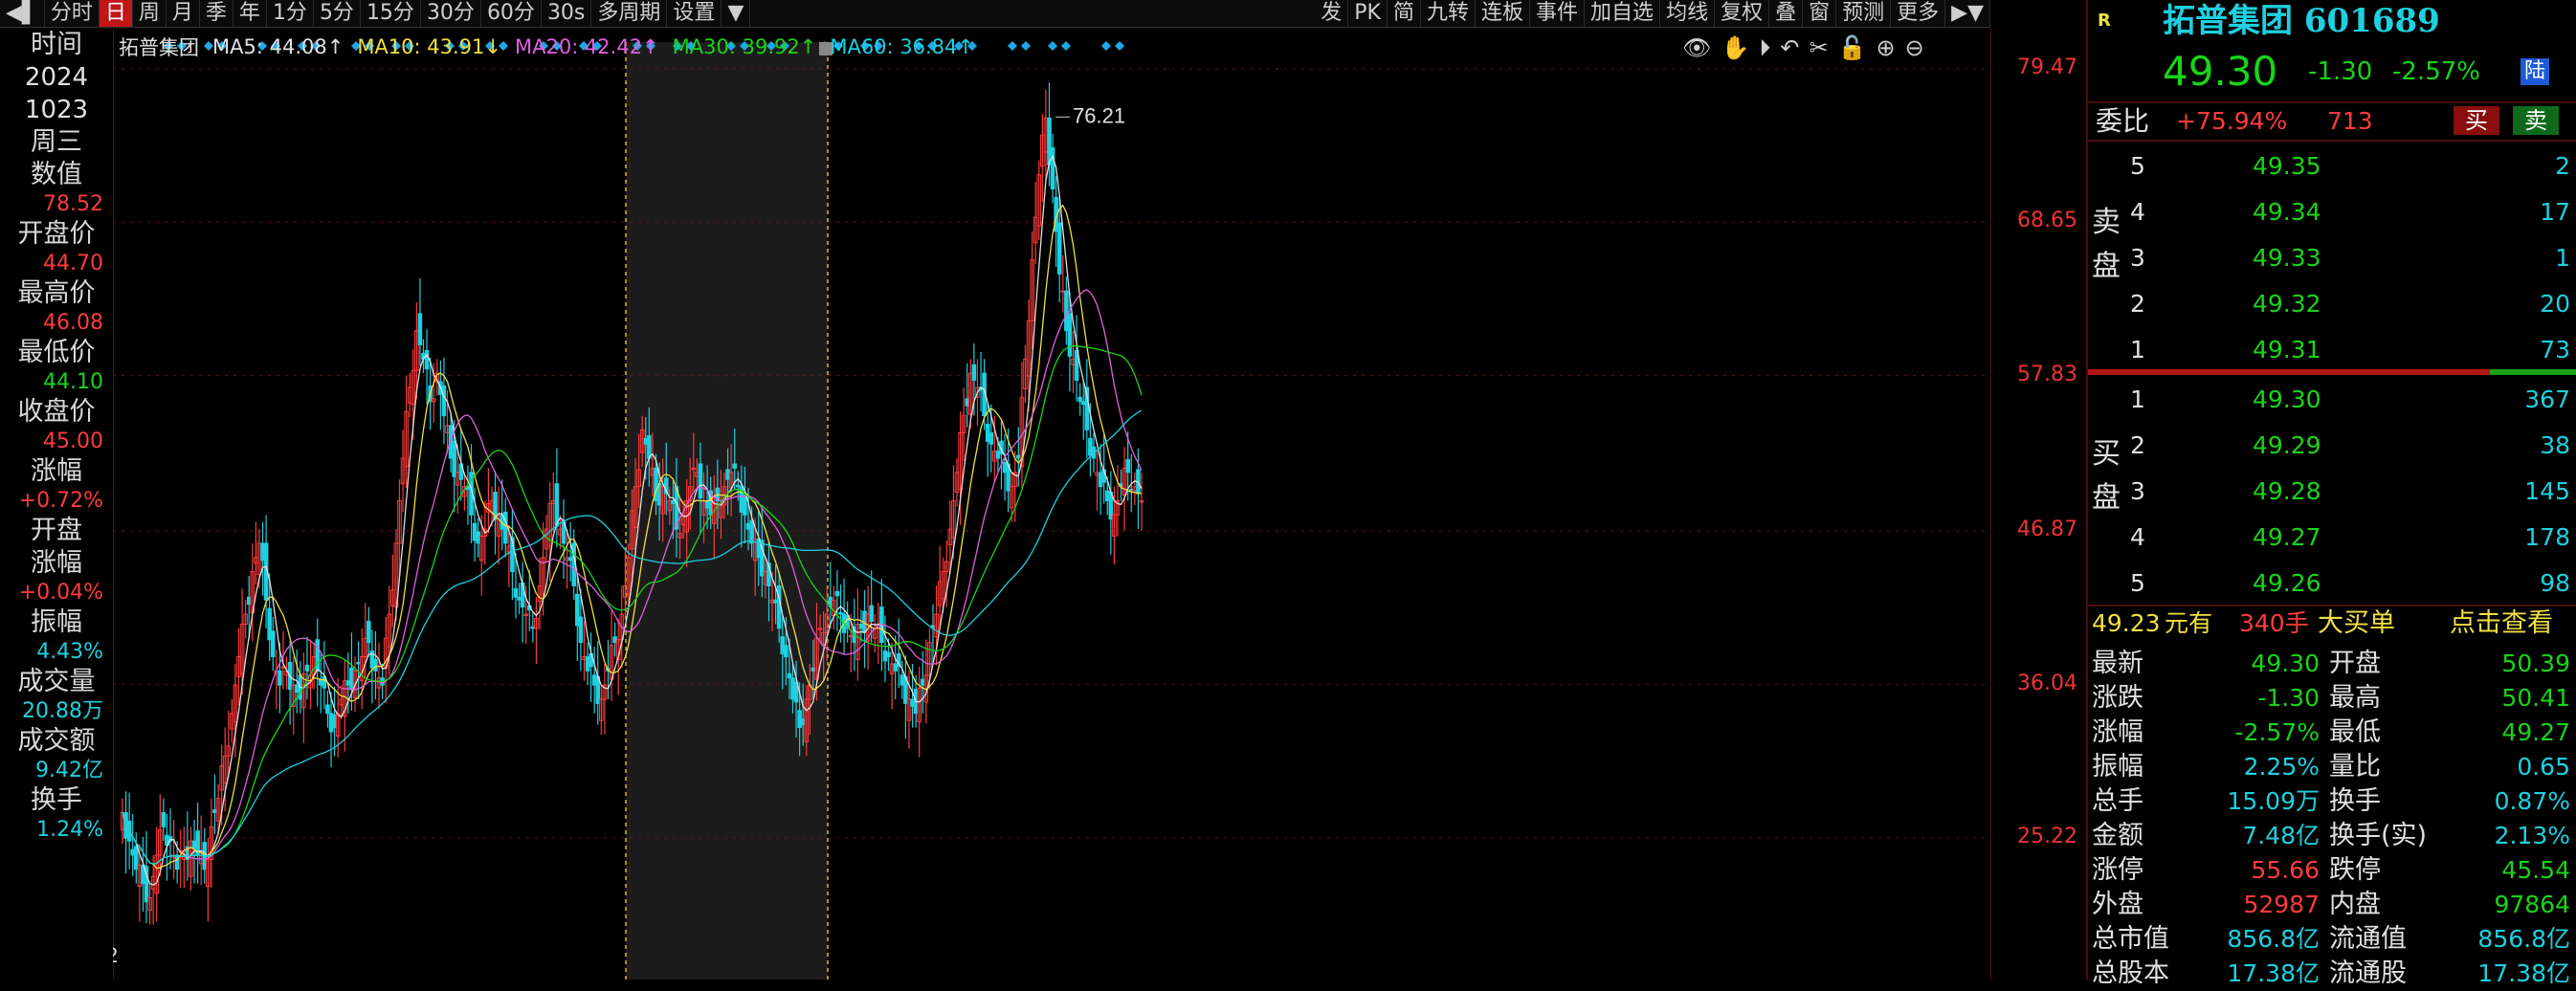  I want to click on stat-key: 流通股, so click(2368, 973).